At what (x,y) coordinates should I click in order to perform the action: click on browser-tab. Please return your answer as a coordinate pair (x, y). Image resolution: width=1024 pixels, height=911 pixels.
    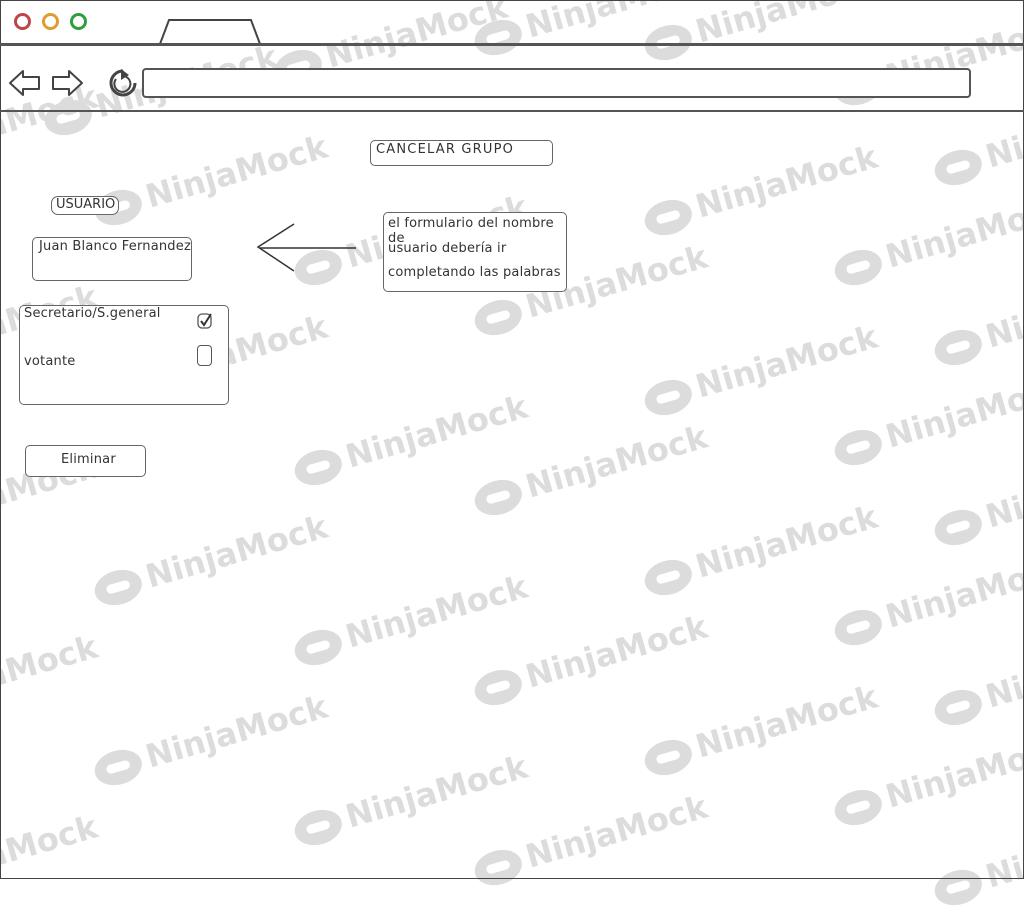
    Looking at the image, I should click on (210, 31).